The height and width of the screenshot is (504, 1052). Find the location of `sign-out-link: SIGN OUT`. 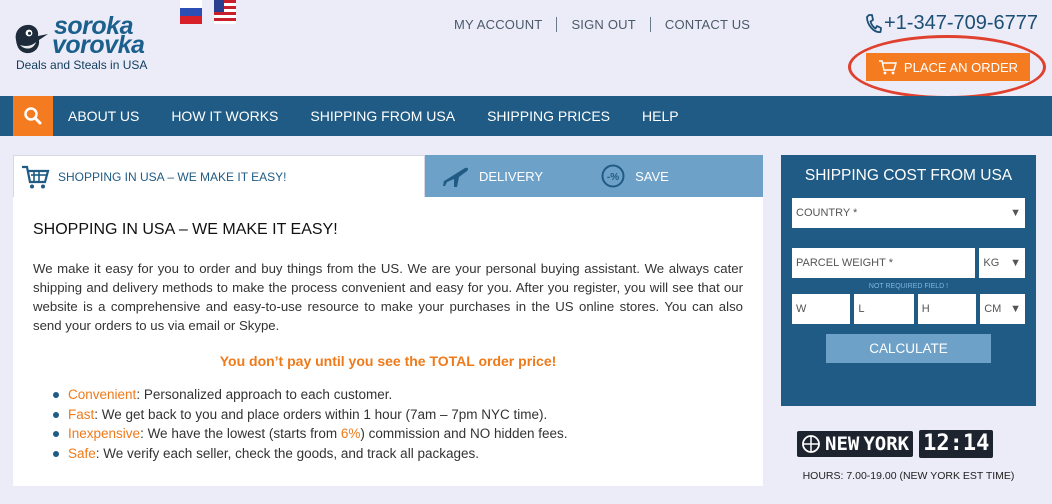

sign-out-link: SIGN OUT is located at coordinates (602, 24).